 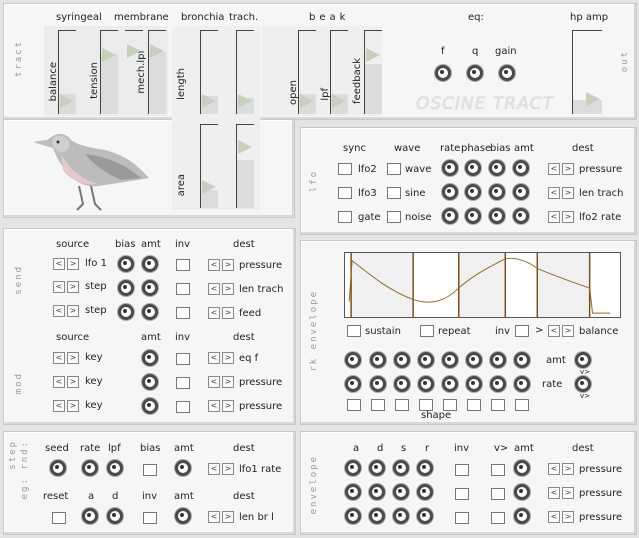 I want to click on env-a-knob, so click(x=353, y=492).